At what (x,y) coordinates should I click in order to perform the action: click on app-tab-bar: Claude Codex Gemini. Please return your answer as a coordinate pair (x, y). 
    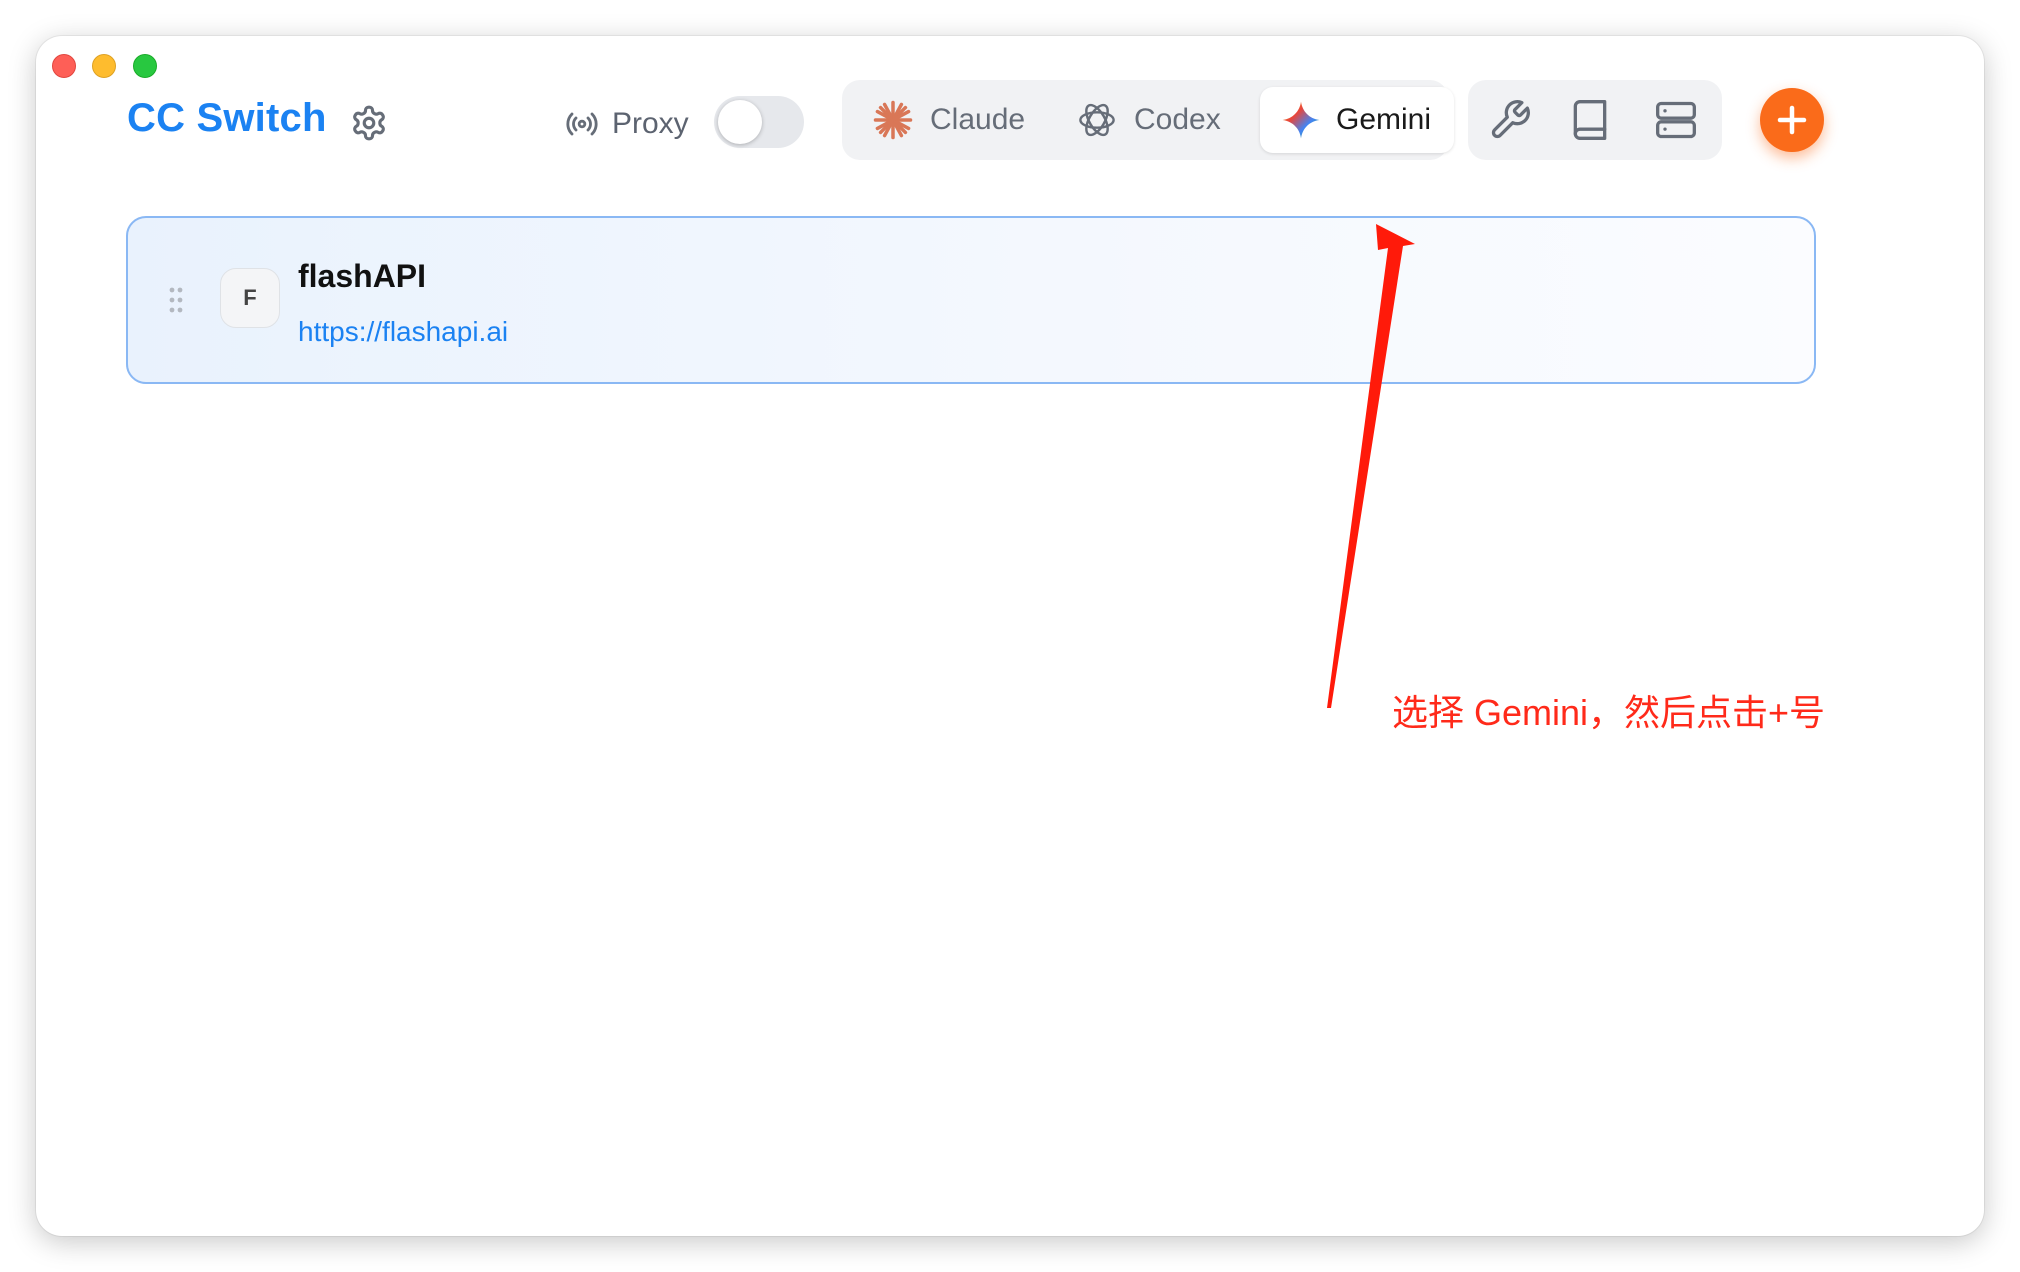
    Looking at the image, I should click on (1148, 120).